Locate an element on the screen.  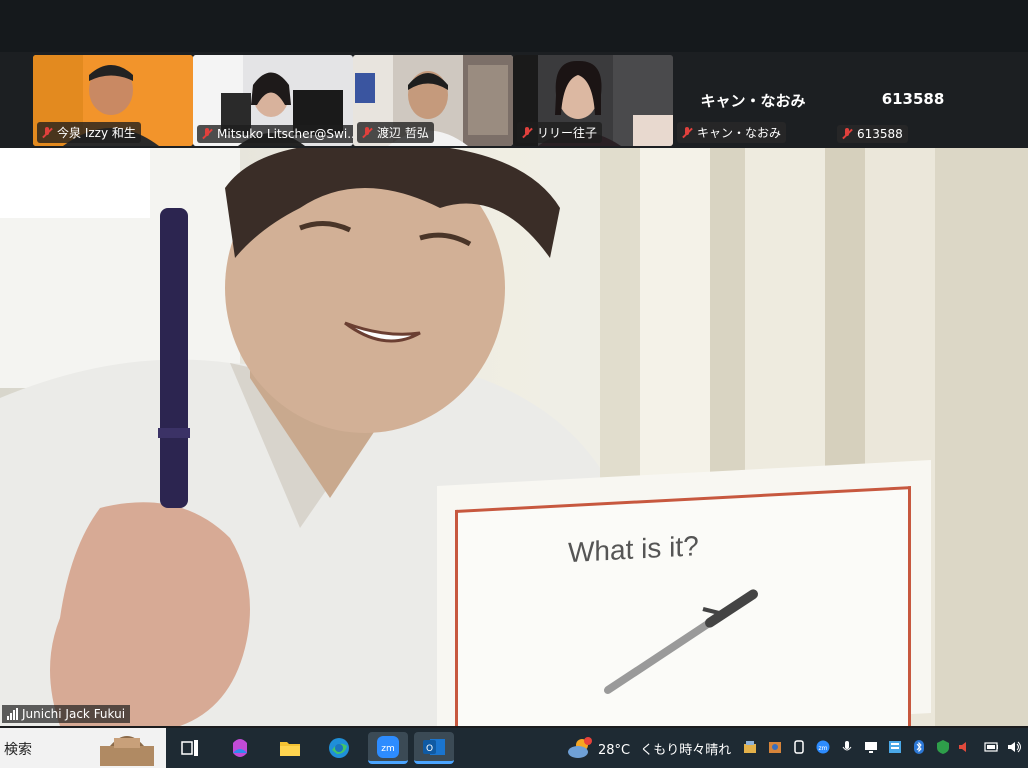
participant-name-4: リリー往子 is located at coordinates (567, 133).